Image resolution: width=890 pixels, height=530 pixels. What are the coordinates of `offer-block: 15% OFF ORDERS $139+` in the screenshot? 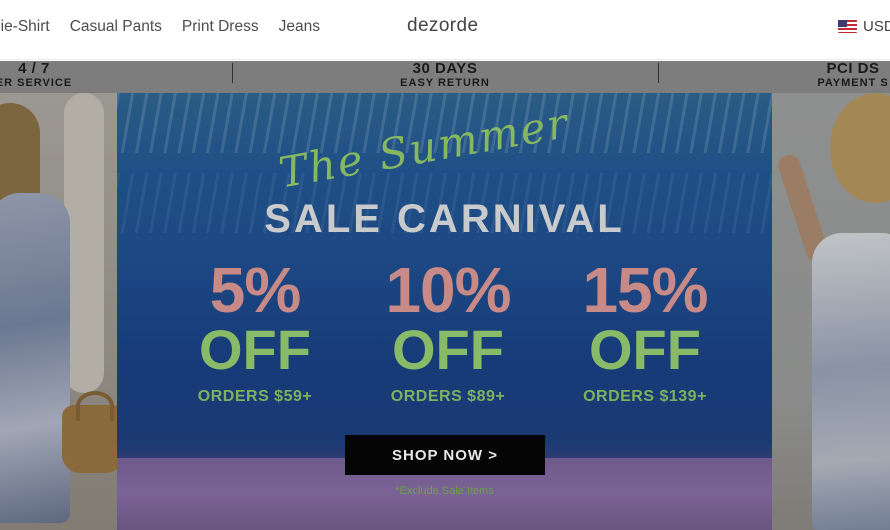 It's located at (645, 332).